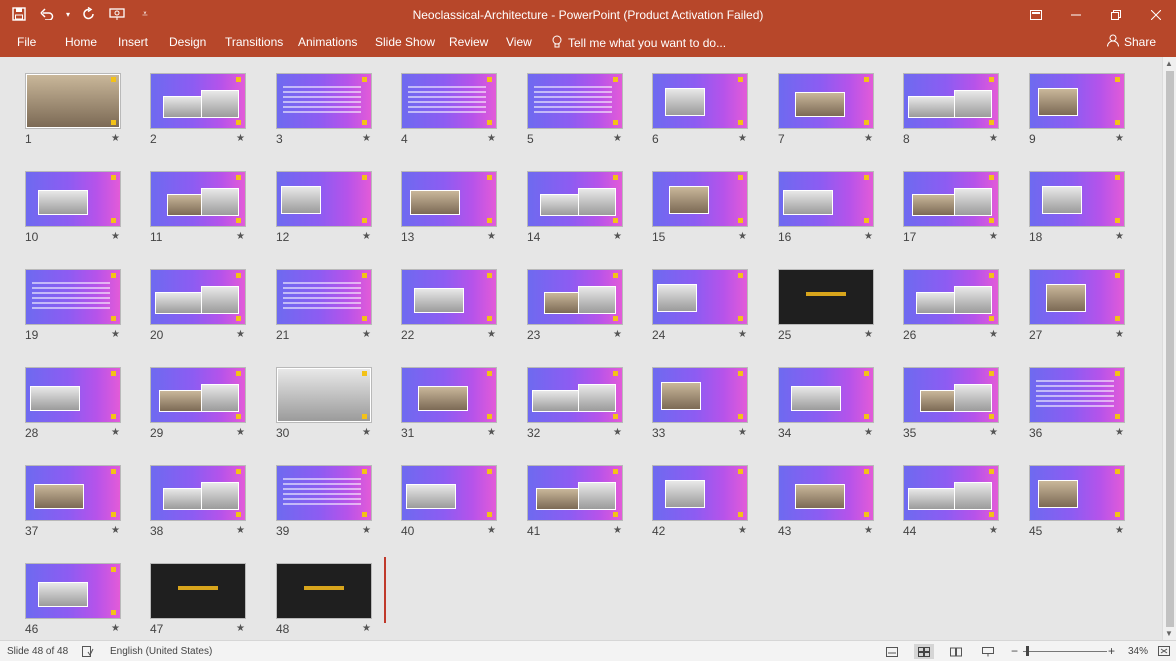 The width and height of the screenshot is (1176, 661). I want to click on slide-thumbnail: 38 ★, so click(200, 505).